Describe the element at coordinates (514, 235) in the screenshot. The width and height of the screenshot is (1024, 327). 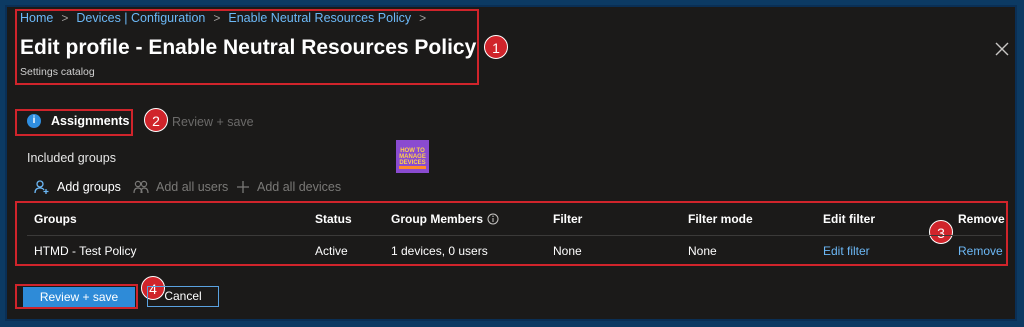
I see `table-divider` at that location.